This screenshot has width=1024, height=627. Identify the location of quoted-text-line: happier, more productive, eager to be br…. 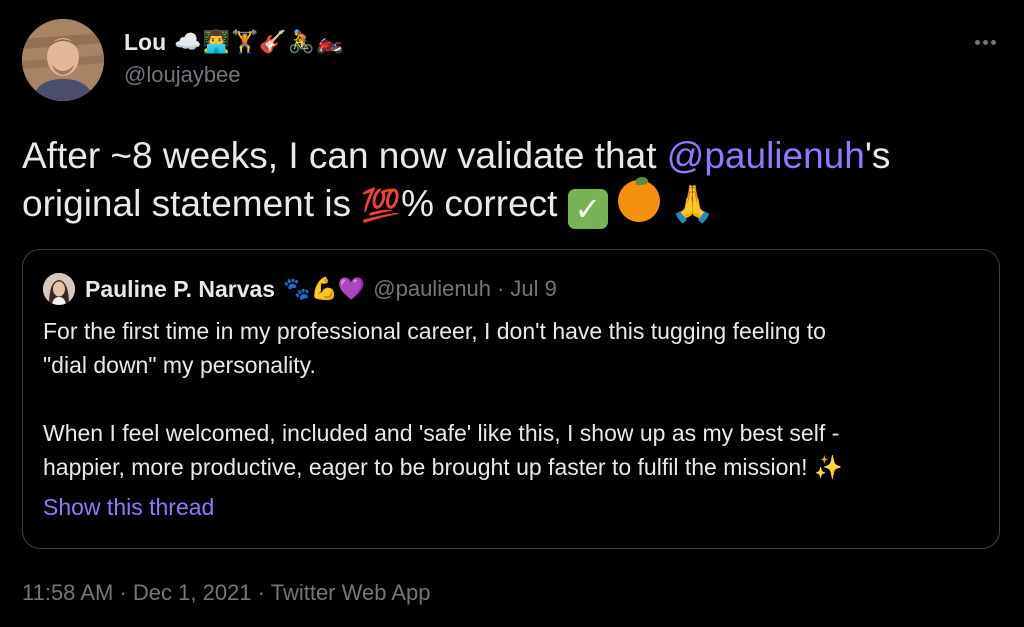
(513, 467).